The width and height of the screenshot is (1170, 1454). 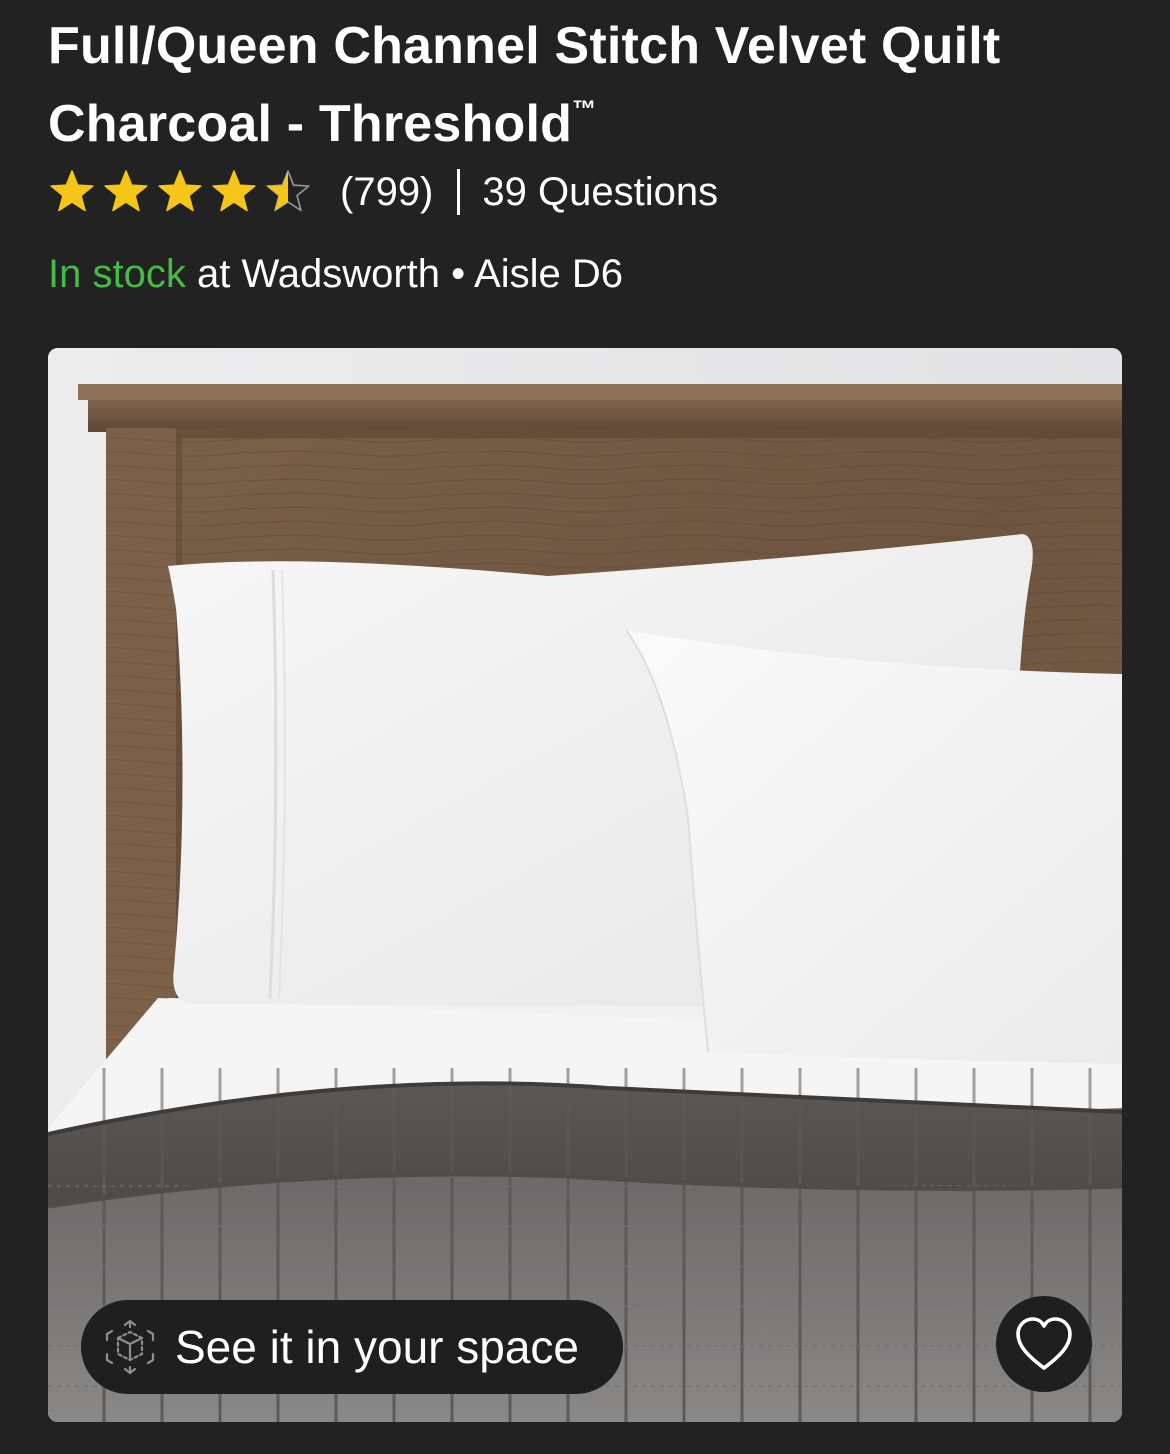 I want to click on star-rating, so click(x=180, y=192).